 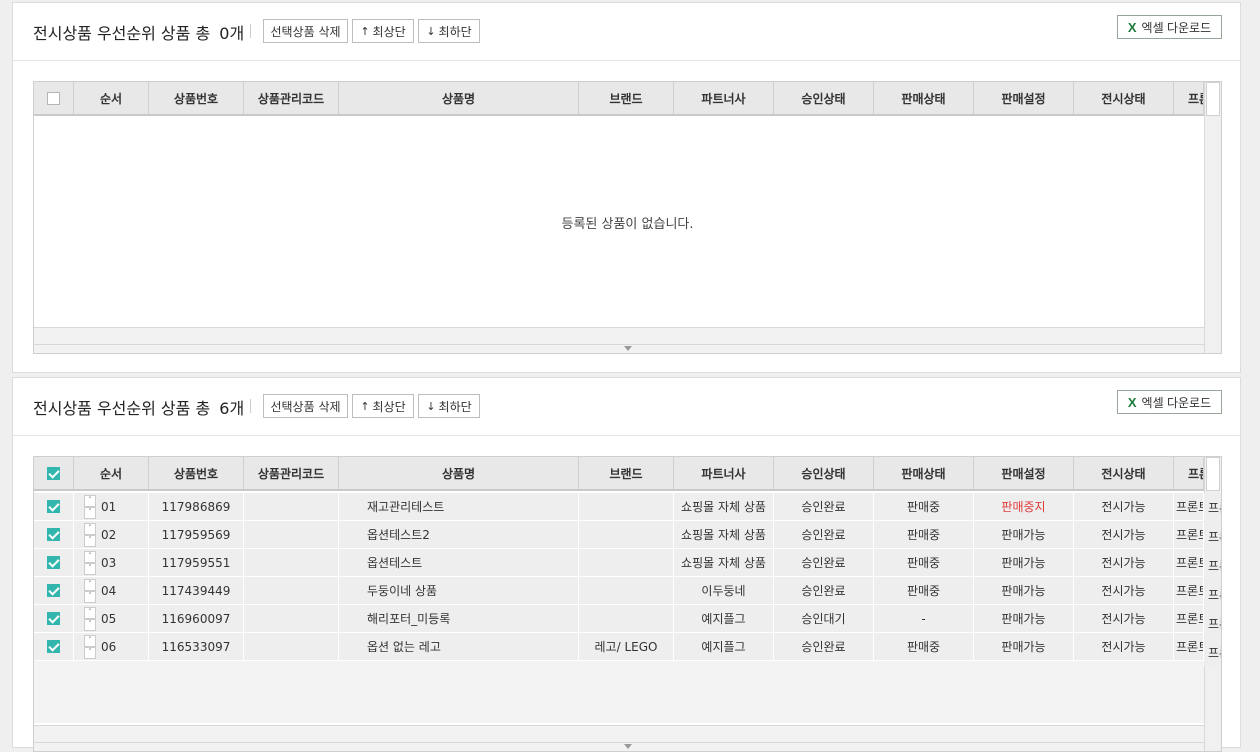 I want to click on col-brand: 브랜드, so click(x=626, y=98).